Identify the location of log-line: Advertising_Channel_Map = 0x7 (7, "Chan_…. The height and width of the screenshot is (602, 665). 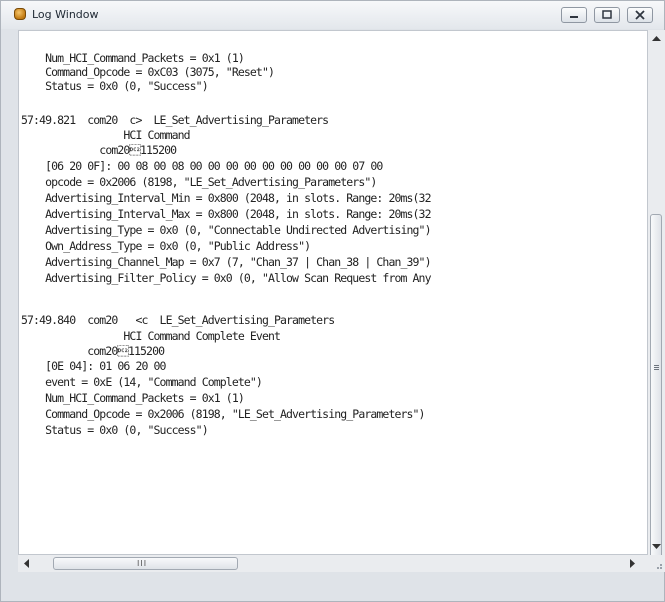
(226, 262).